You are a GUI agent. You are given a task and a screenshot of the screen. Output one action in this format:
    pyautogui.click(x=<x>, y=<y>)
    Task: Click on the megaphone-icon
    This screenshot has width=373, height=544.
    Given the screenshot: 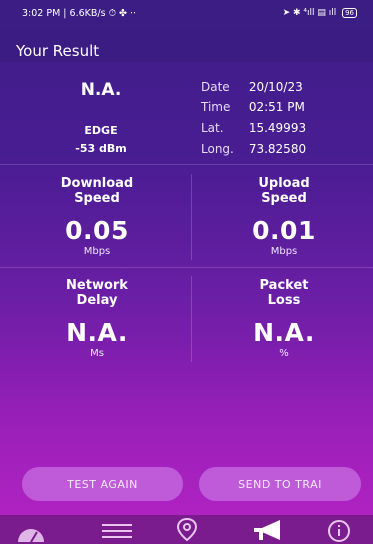 What is the action you would take?
    pyautogui.click(x=267, y=530)
    